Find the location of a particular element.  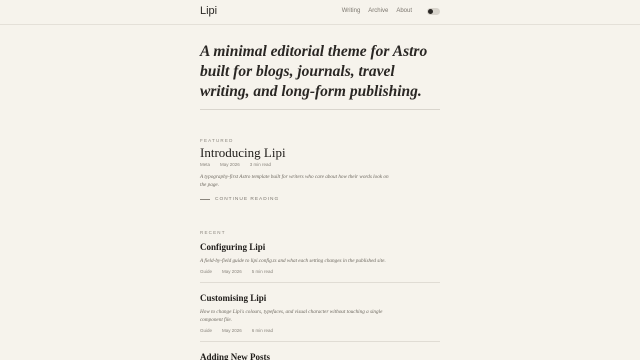

continue-reading-link: CONTINUE READING is located at coordinates (239, 199).